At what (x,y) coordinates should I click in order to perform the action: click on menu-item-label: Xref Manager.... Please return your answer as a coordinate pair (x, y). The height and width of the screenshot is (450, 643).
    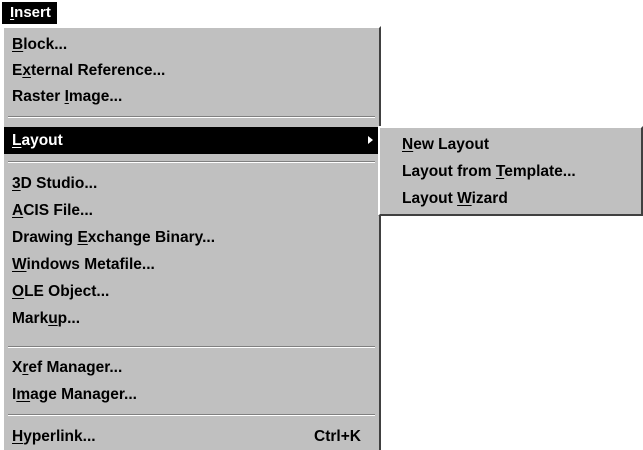
    Looking at the image, I should click on (67, 367).